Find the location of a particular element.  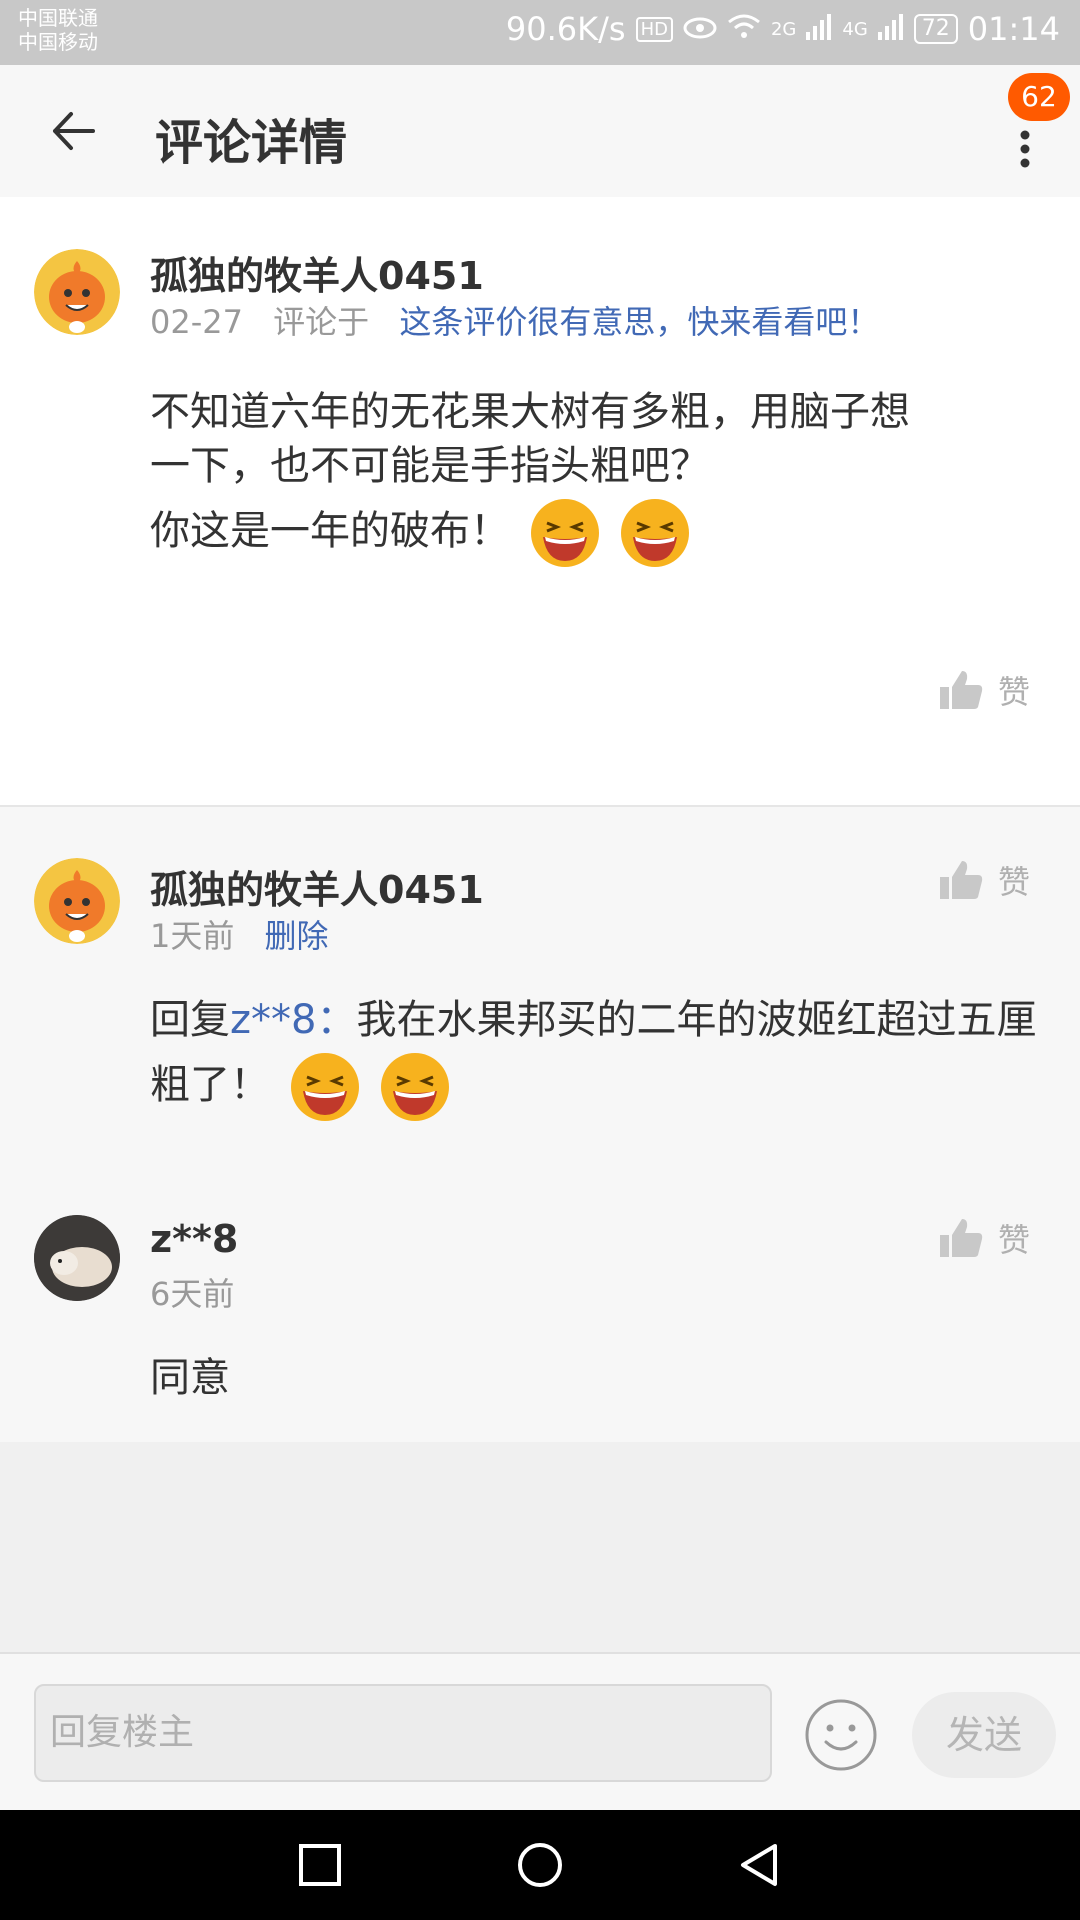

comment-date: 02-27 is located at coordinates (196, 322).